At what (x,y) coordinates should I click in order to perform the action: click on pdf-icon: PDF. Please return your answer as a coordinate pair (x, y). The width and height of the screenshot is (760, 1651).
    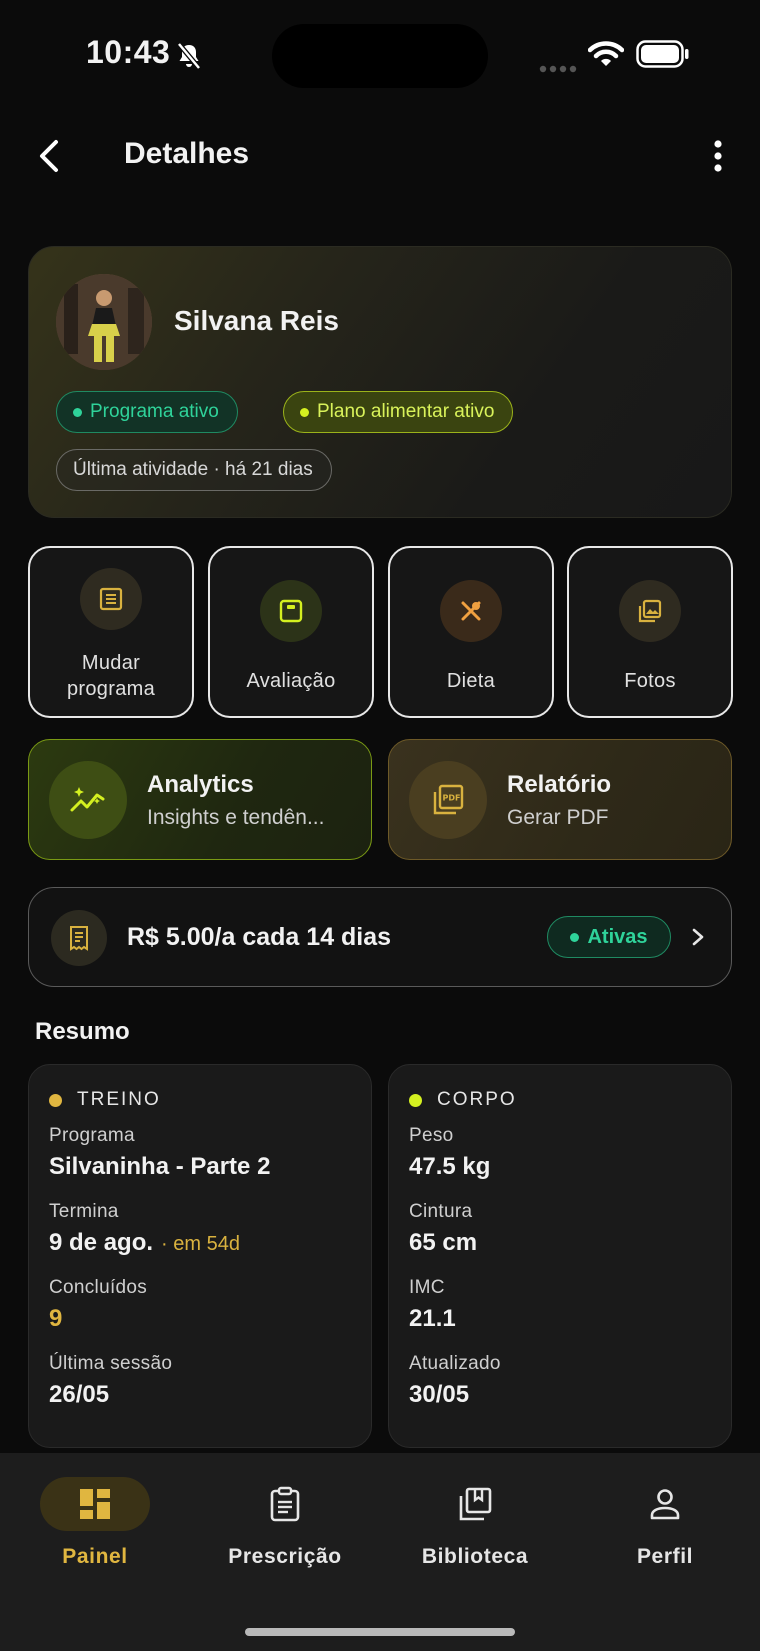
    Looking at the image, I should click on (448, 800).